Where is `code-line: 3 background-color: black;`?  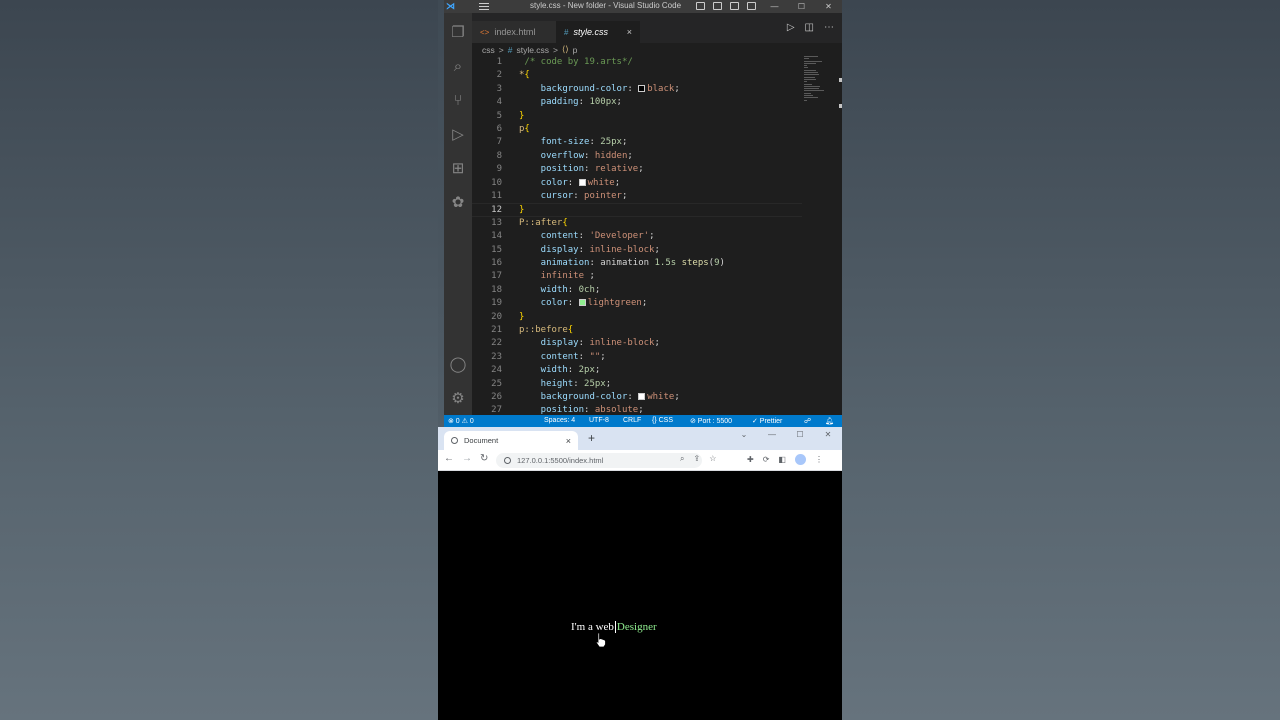
code-line: 3 background-color: black; is located at coordinates (637, 89).